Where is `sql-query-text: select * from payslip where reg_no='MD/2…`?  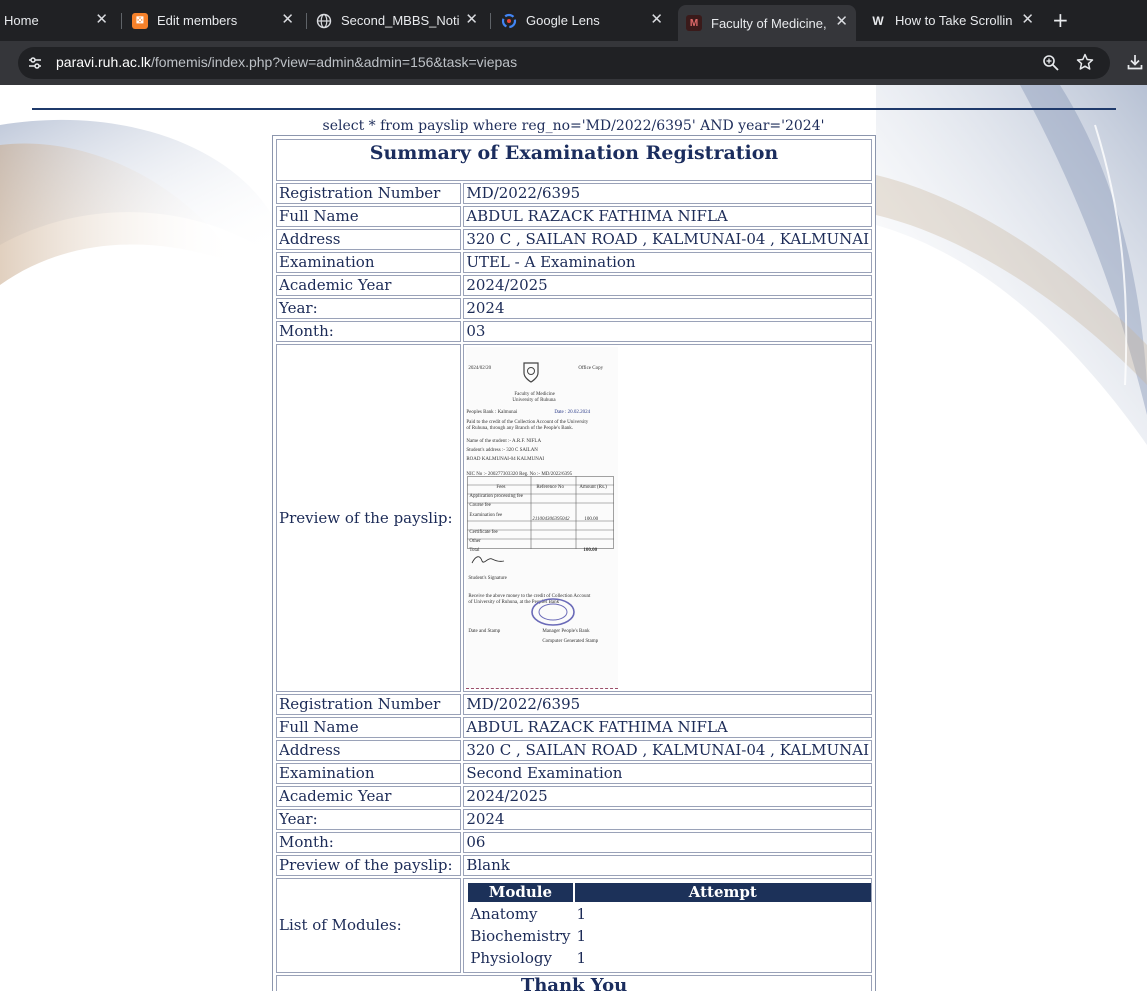 sql-query-text: select * from payslip where reg_no='MD/2… is located at coordinates (573, 126).